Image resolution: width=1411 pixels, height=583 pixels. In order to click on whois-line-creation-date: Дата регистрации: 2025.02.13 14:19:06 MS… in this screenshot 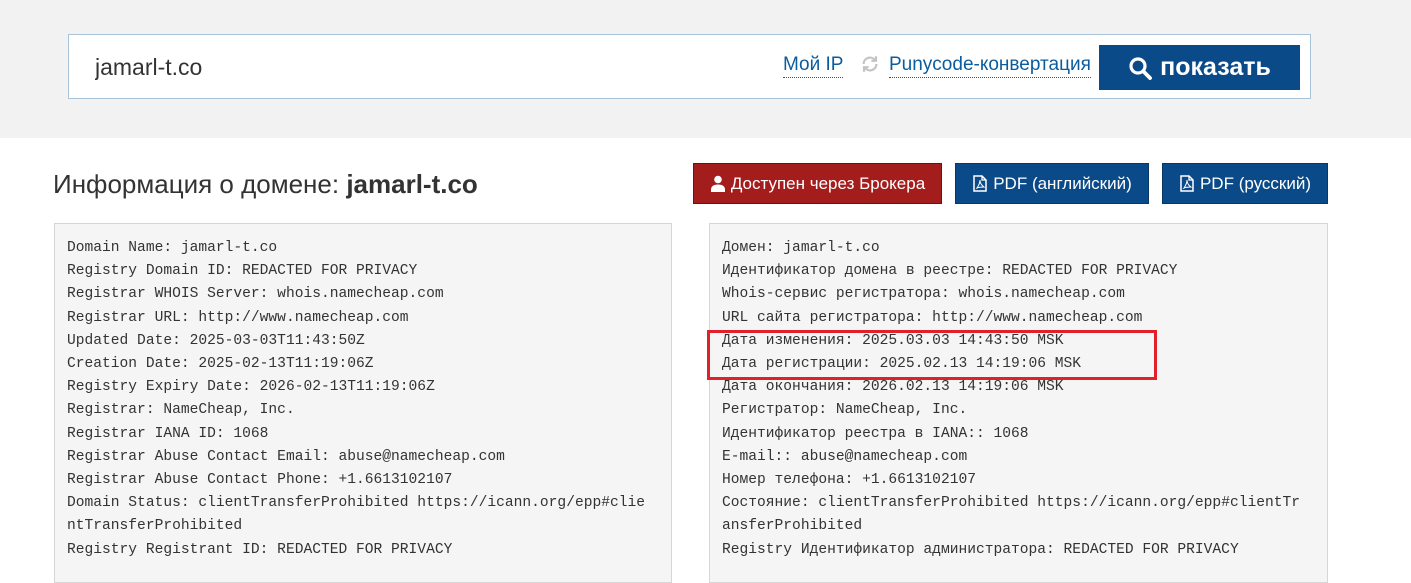, I will do `click(902, 364)`.